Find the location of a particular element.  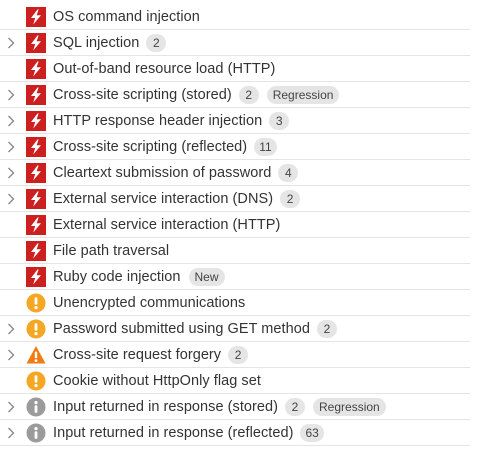

issue-row: Cookie without HttpOnly flag set is located at coordinates (235, 381).